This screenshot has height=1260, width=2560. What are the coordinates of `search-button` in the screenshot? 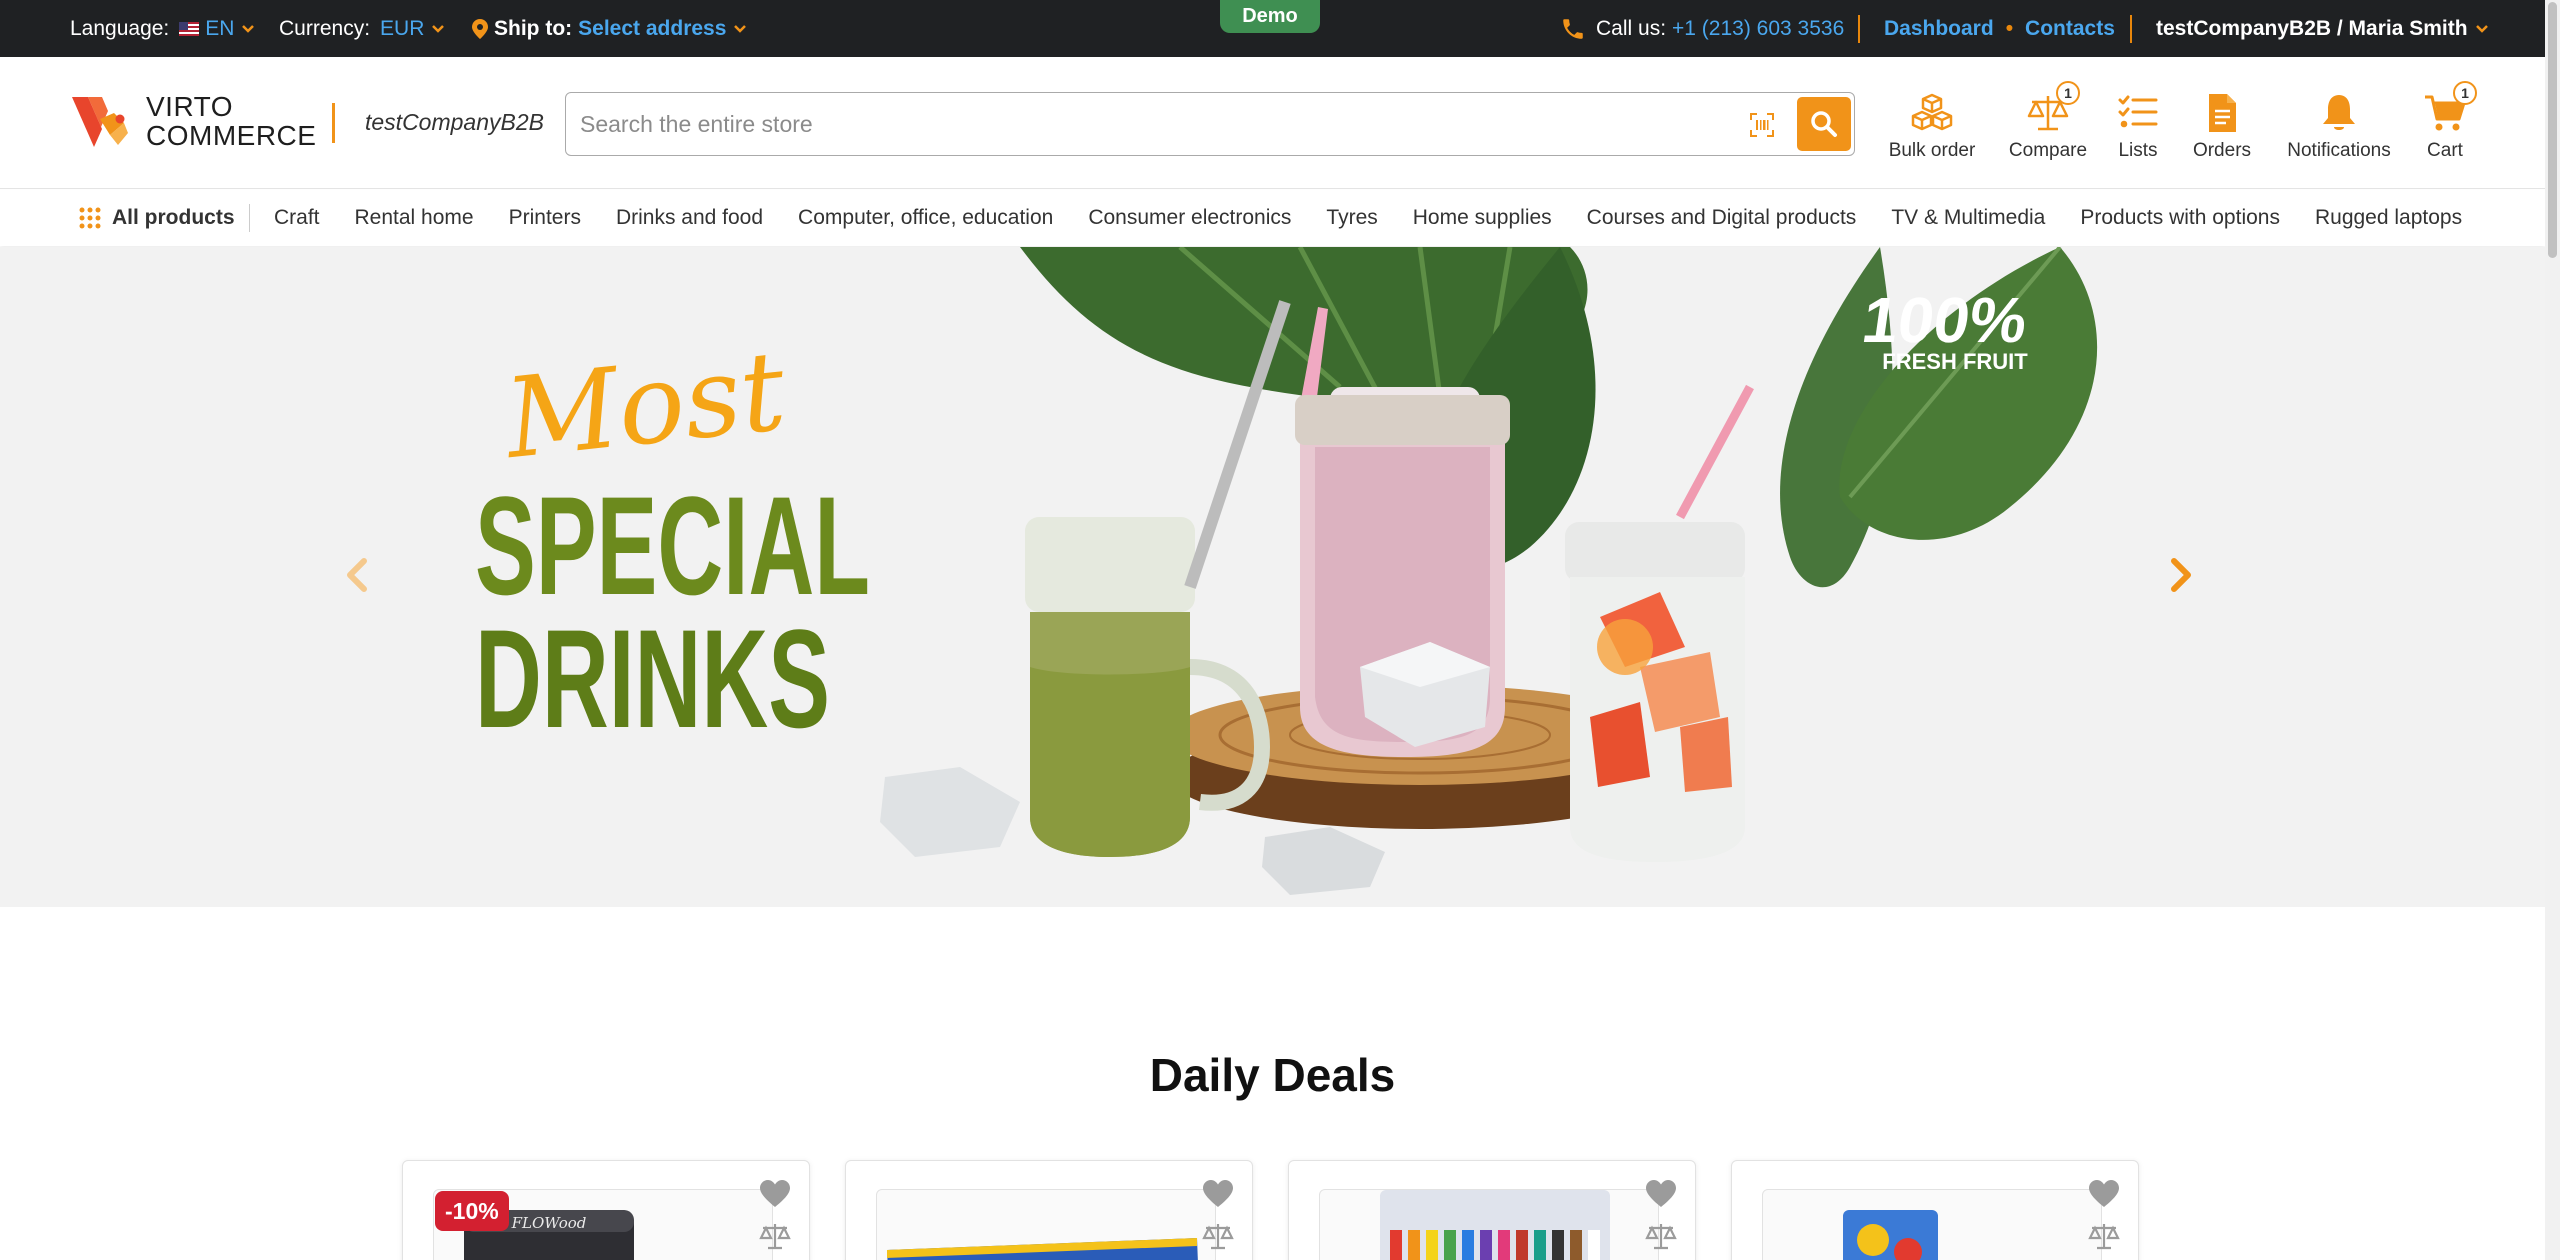 It's located at (1824, 124).